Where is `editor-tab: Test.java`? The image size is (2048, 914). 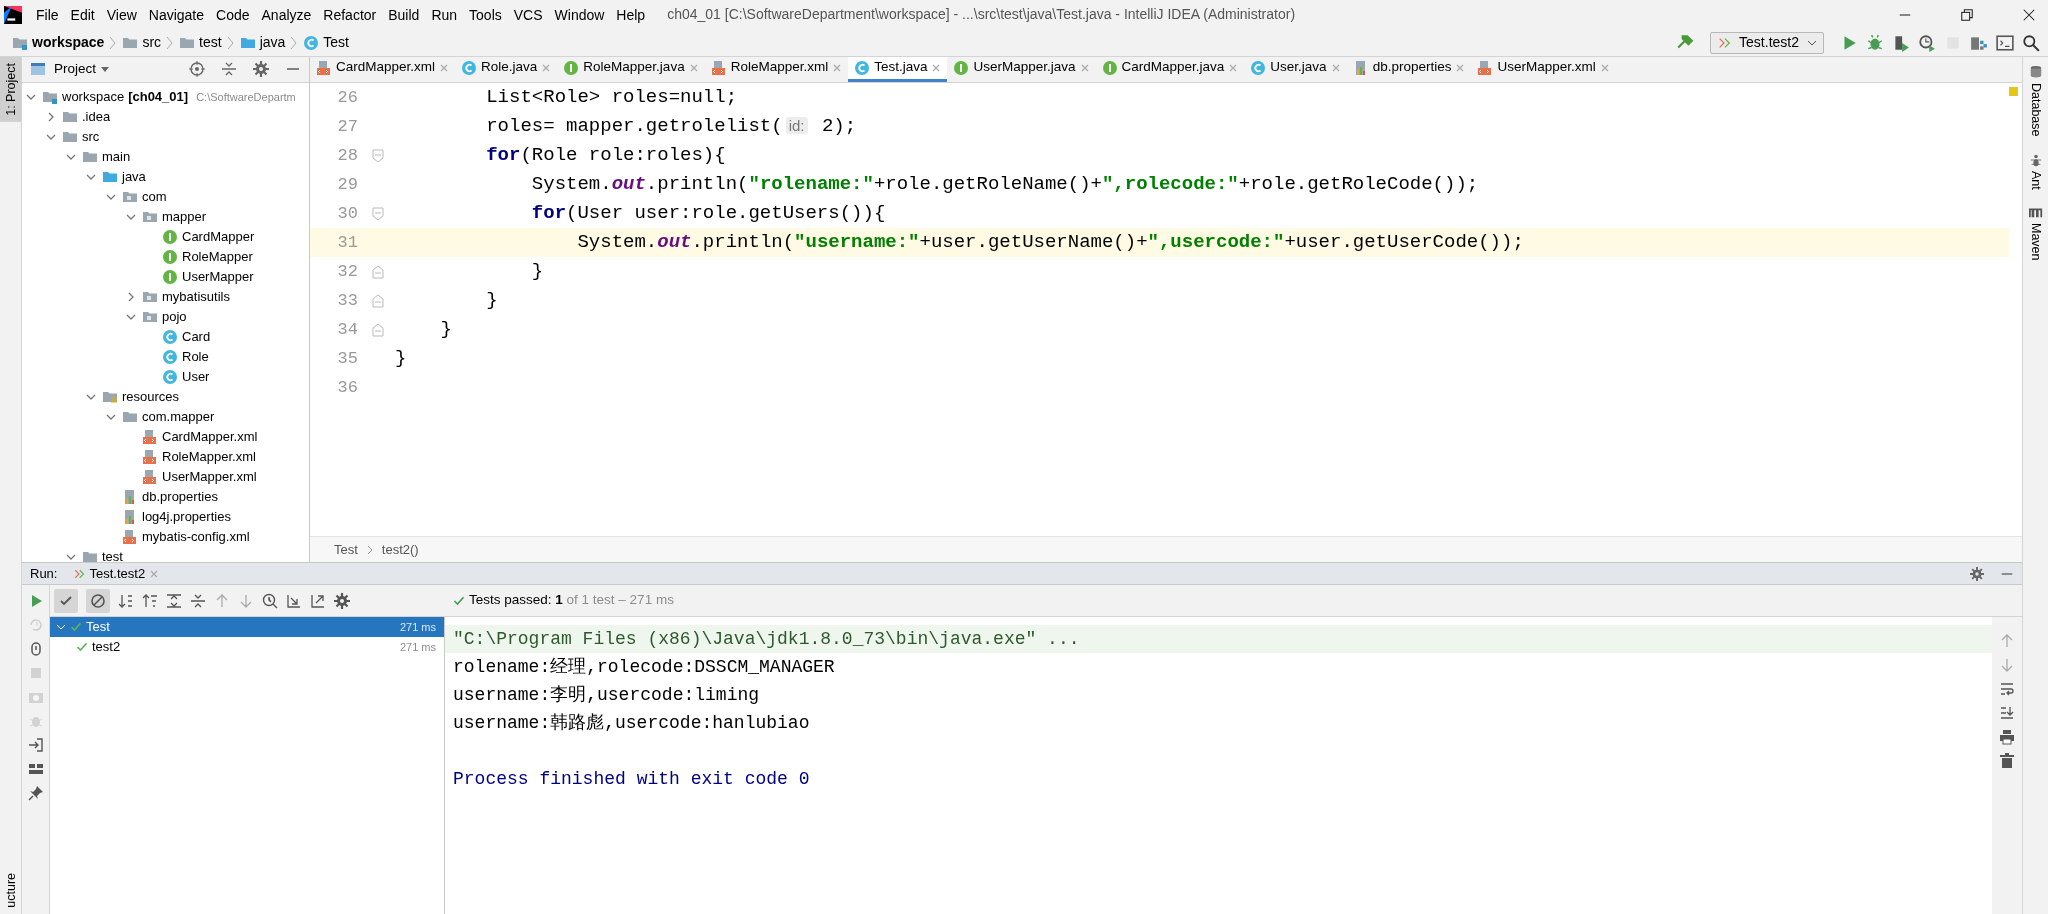 editor-tab: Test.java is located at coordinates (898, 69).